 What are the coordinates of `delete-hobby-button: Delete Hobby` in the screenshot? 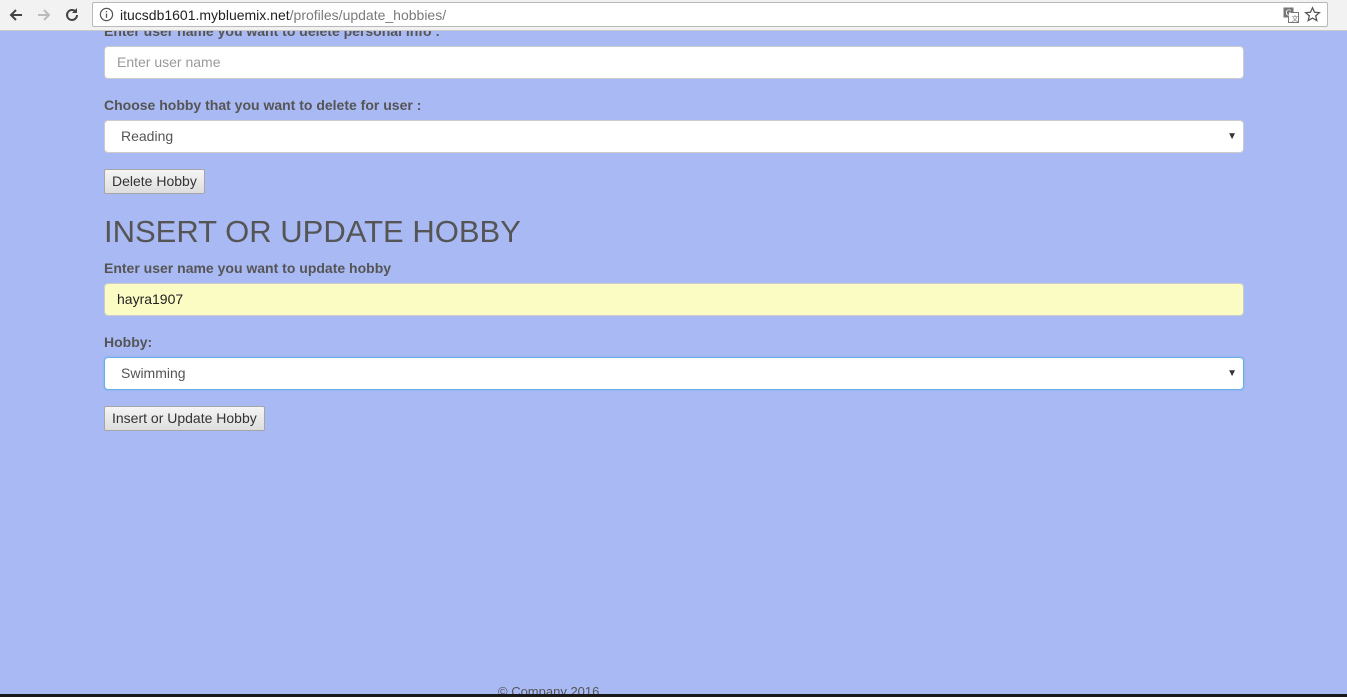 It's located at (154, 181).